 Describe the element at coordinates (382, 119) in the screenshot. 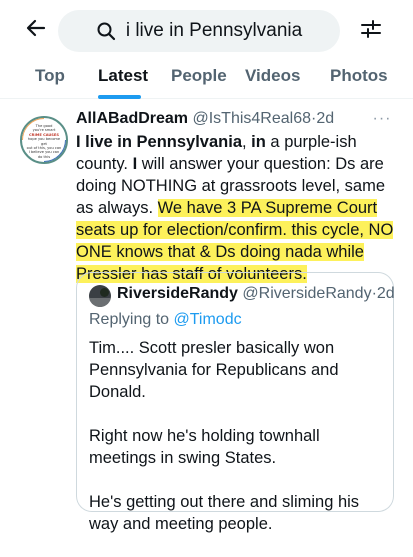

I see `more-options-icon: ···` at that location.